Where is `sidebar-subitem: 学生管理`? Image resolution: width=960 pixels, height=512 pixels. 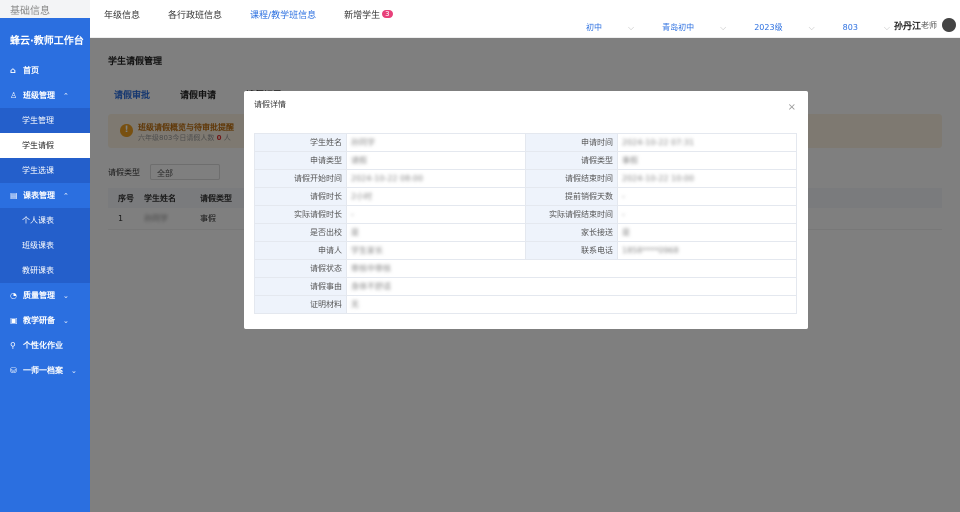
sidebar-subitem: 学生管理 is located at coordinates (45, 120).